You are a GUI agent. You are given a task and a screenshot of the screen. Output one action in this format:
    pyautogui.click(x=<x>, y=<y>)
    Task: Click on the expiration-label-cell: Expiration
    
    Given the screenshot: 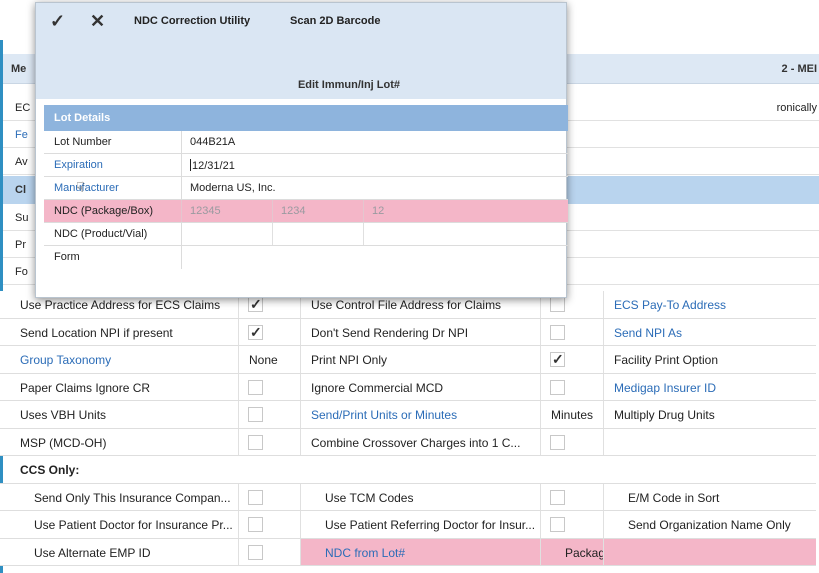 What is the action you would take?
    pyautogui.click(x=113, y=165)
    